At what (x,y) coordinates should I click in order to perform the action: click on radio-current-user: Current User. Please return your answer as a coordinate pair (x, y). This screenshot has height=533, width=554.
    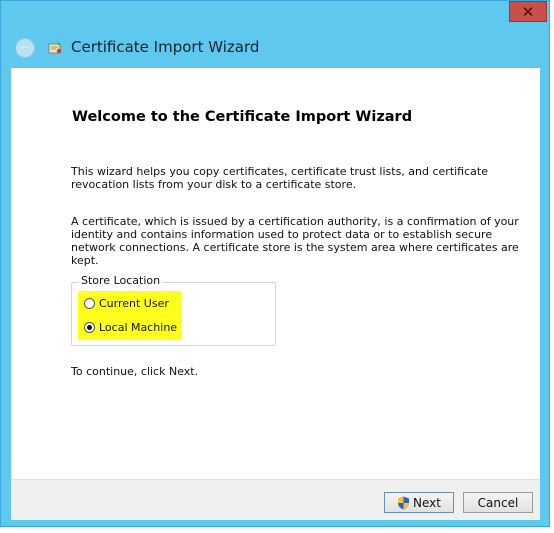
    Looking at the image, I should click on (126, 303).